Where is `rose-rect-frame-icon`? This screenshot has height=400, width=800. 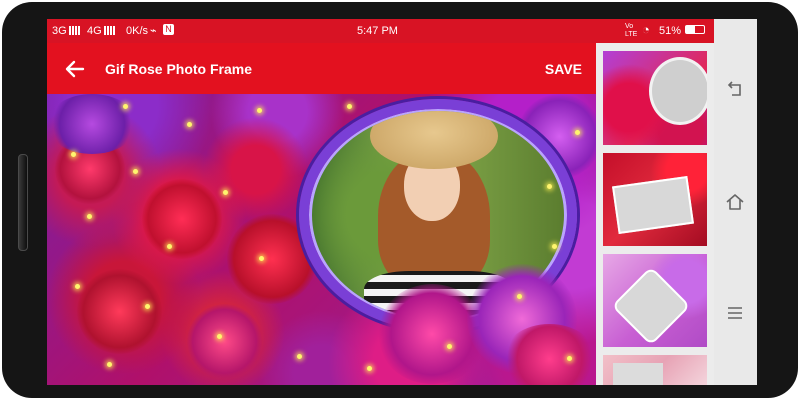
rose-rect-frame-icon is located at coordinates (653, 205).